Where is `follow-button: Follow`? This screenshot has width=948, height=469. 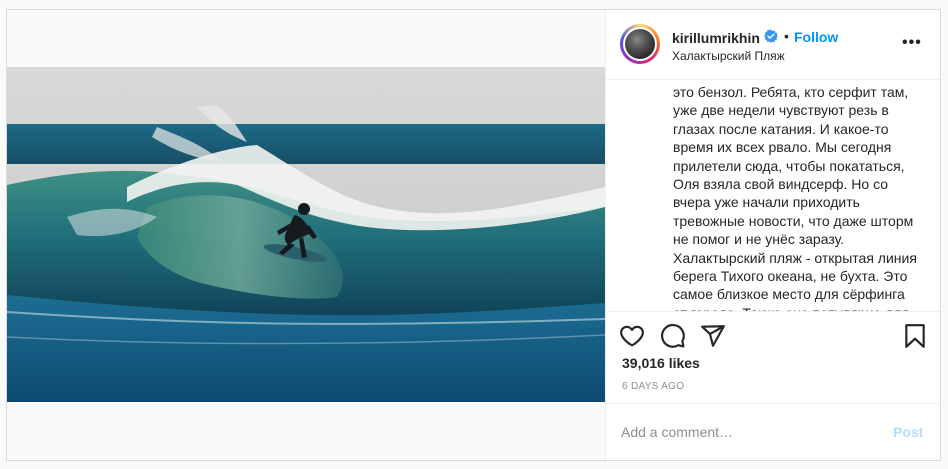
follow-button: Follow is located at coordinates (816, 37).